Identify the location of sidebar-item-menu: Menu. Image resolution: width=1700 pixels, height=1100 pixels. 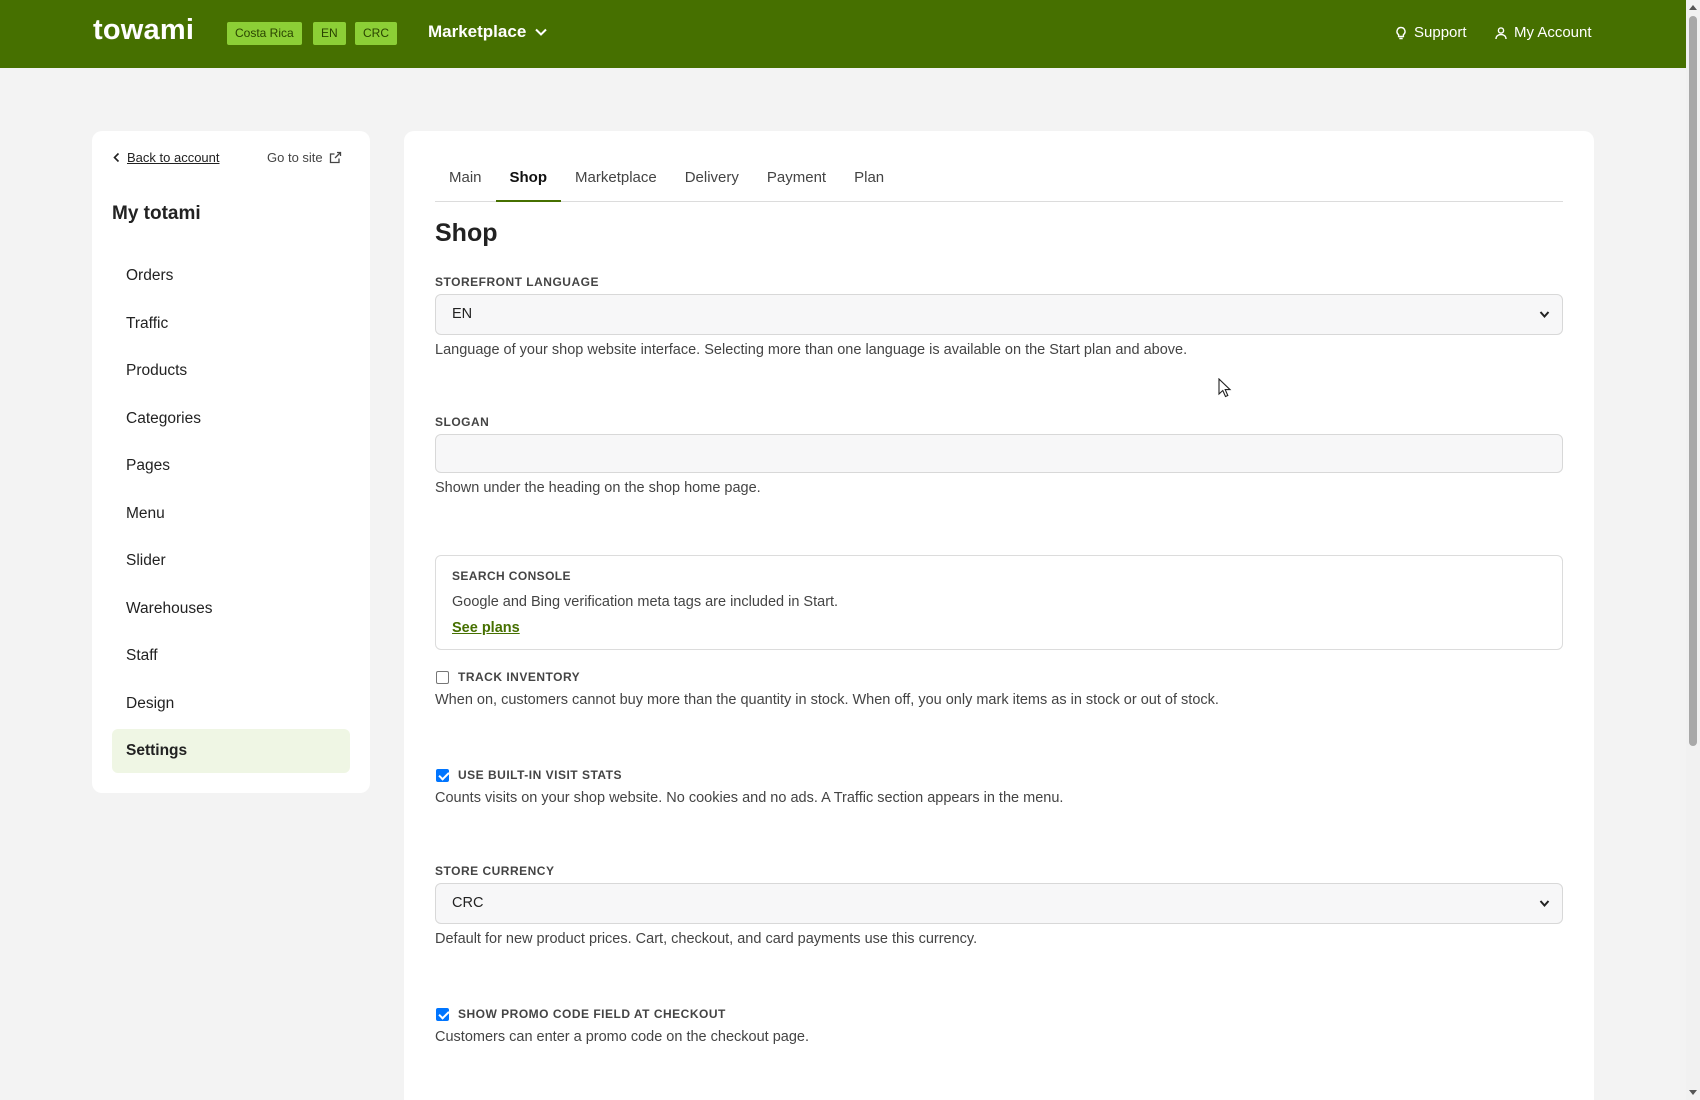
(231, 514).